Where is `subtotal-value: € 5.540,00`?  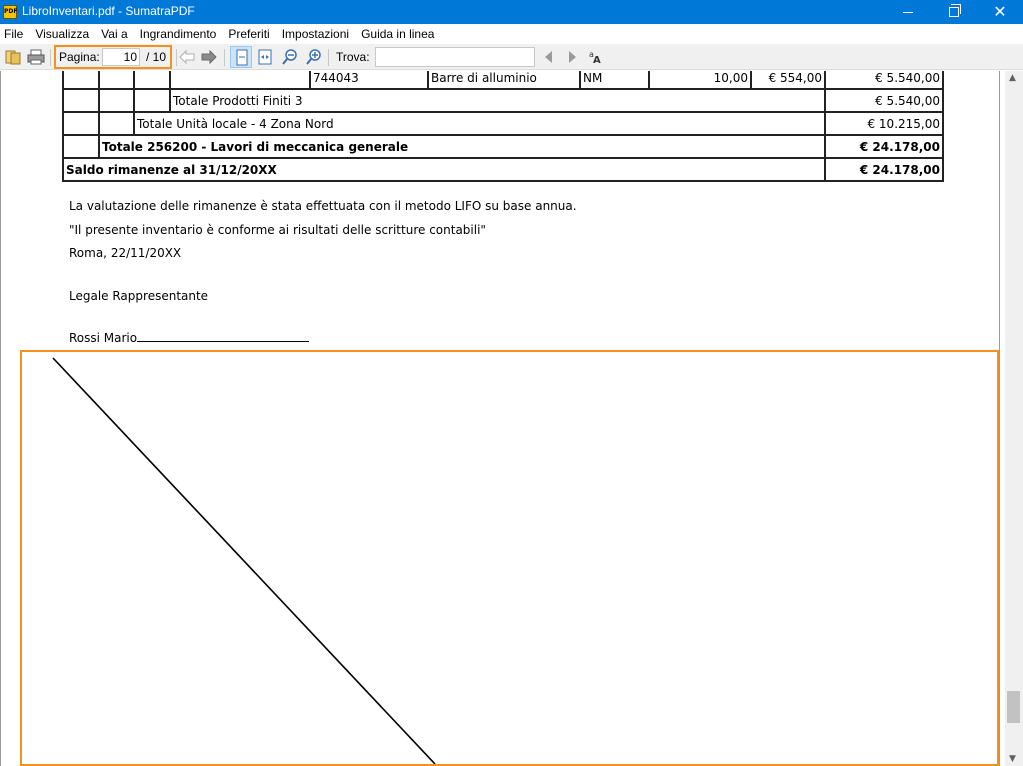
subtotal-value: € 5.540,00 is located at coordinates (884, 100).